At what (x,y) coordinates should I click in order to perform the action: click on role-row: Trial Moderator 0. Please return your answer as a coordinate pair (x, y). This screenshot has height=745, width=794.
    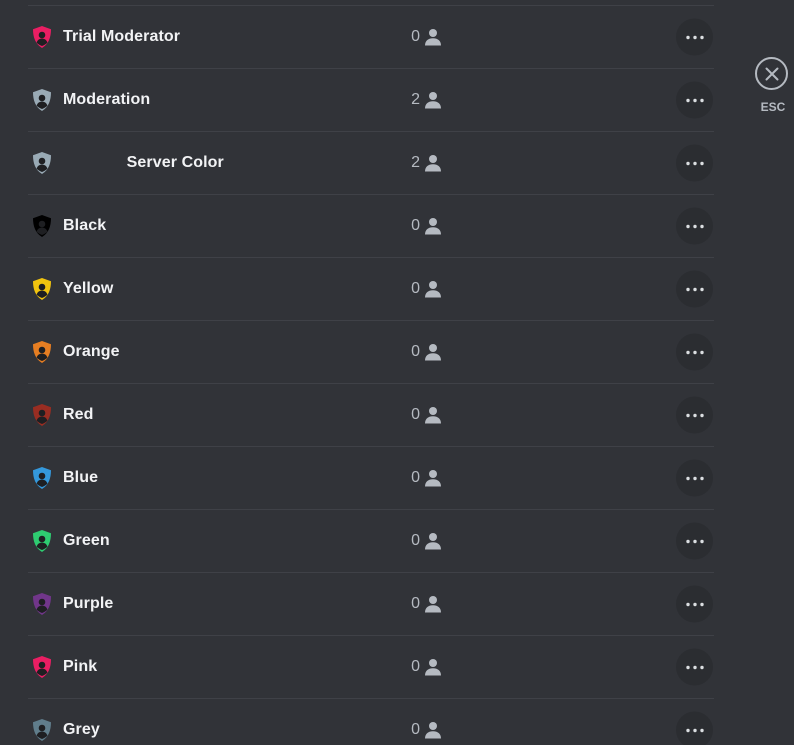
    Looking at the image, I should click on (371, 36).